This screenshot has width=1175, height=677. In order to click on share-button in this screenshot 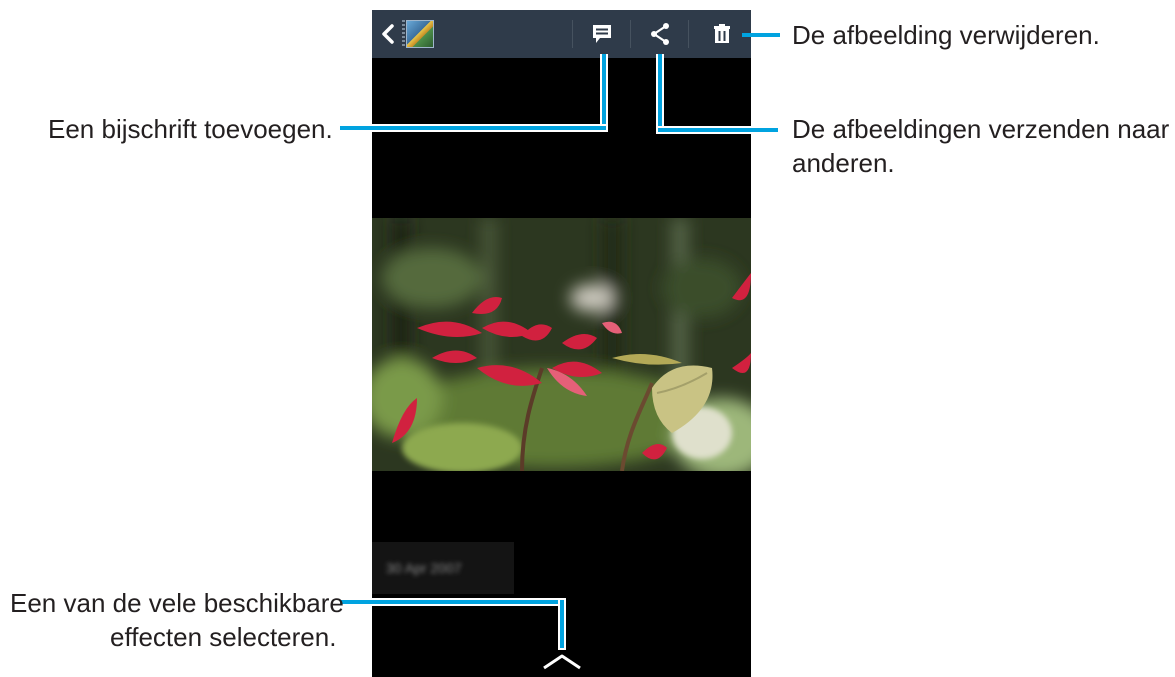, I will do `click(660, 34)`.